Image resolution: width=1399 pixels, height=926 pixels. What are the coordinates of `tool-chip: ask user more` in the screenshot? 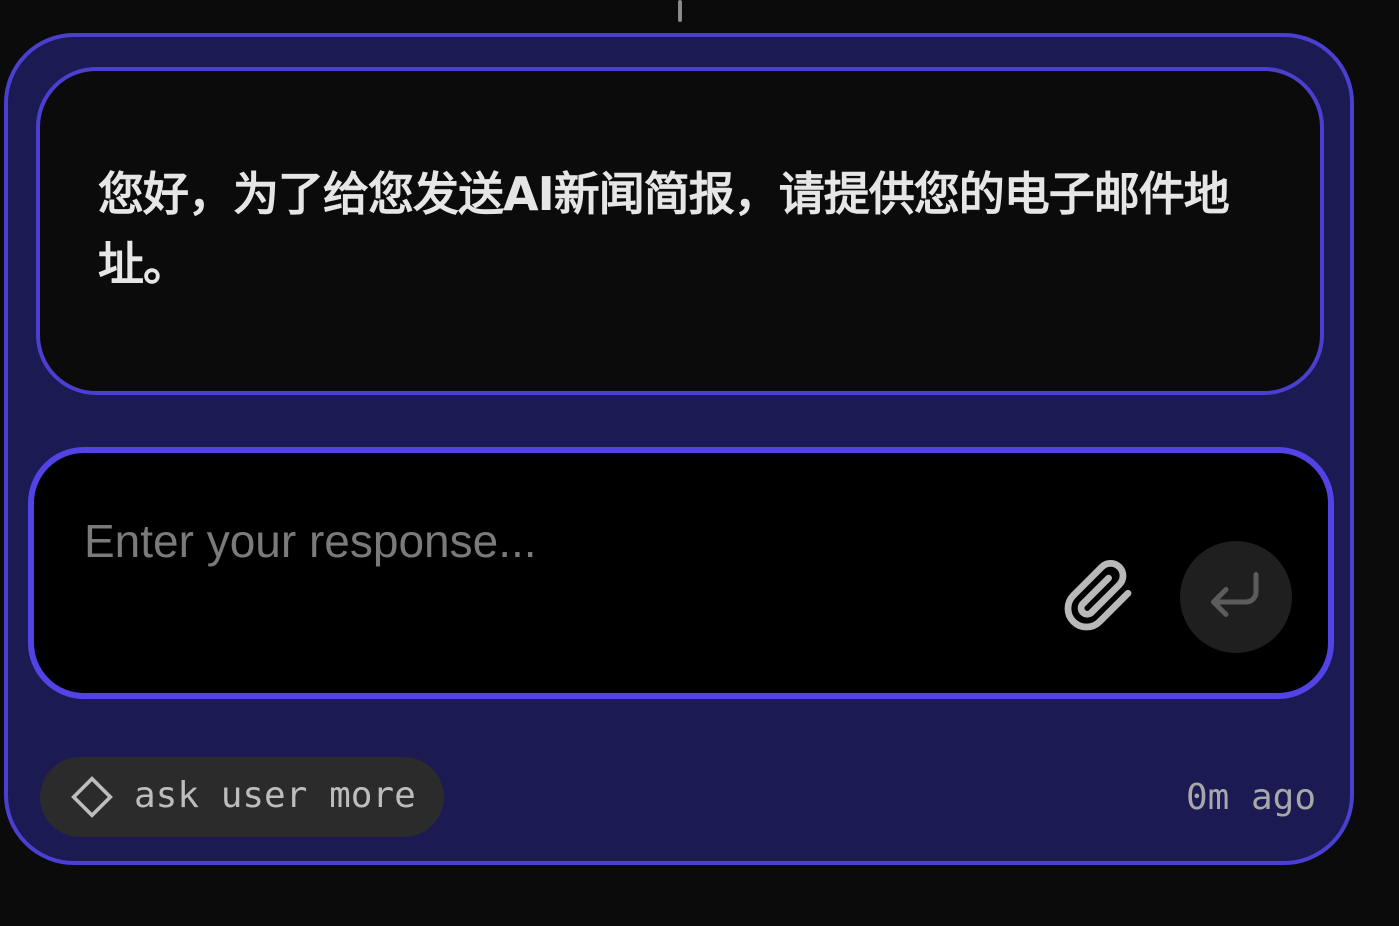 It's located at (242, 797).